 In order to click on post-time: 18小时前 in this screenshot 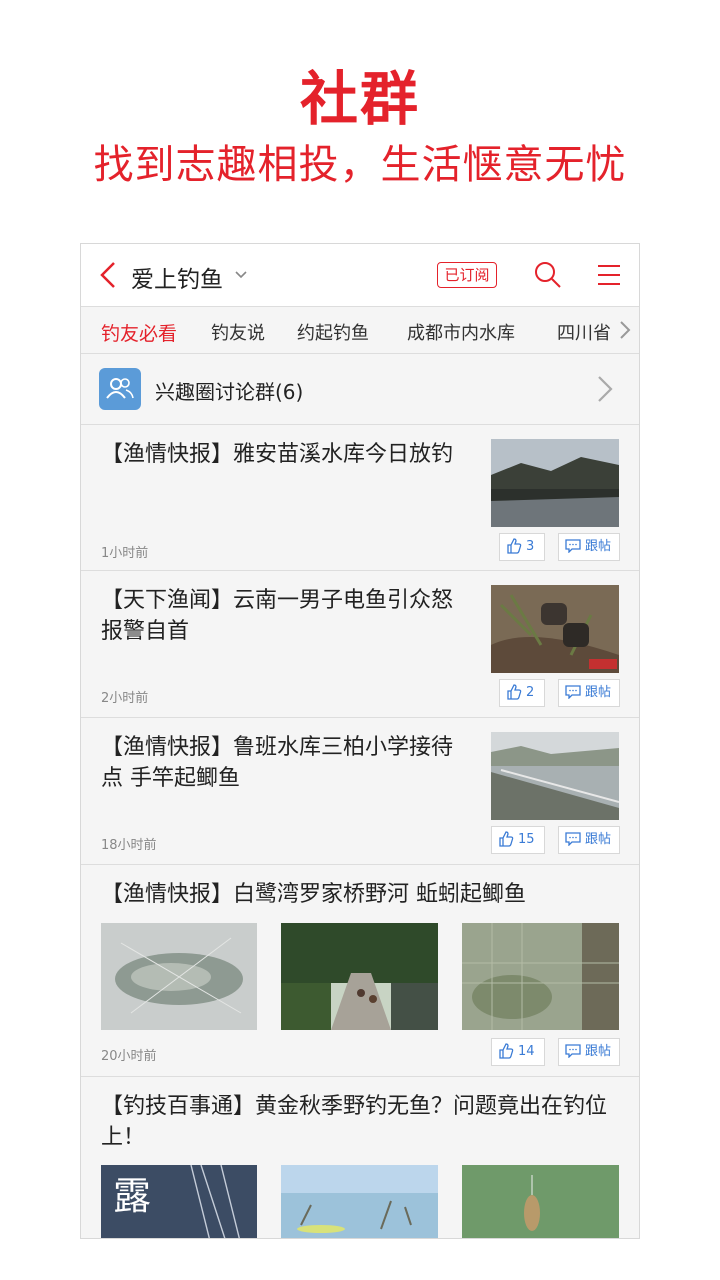, I will do `click(129, 845)`.